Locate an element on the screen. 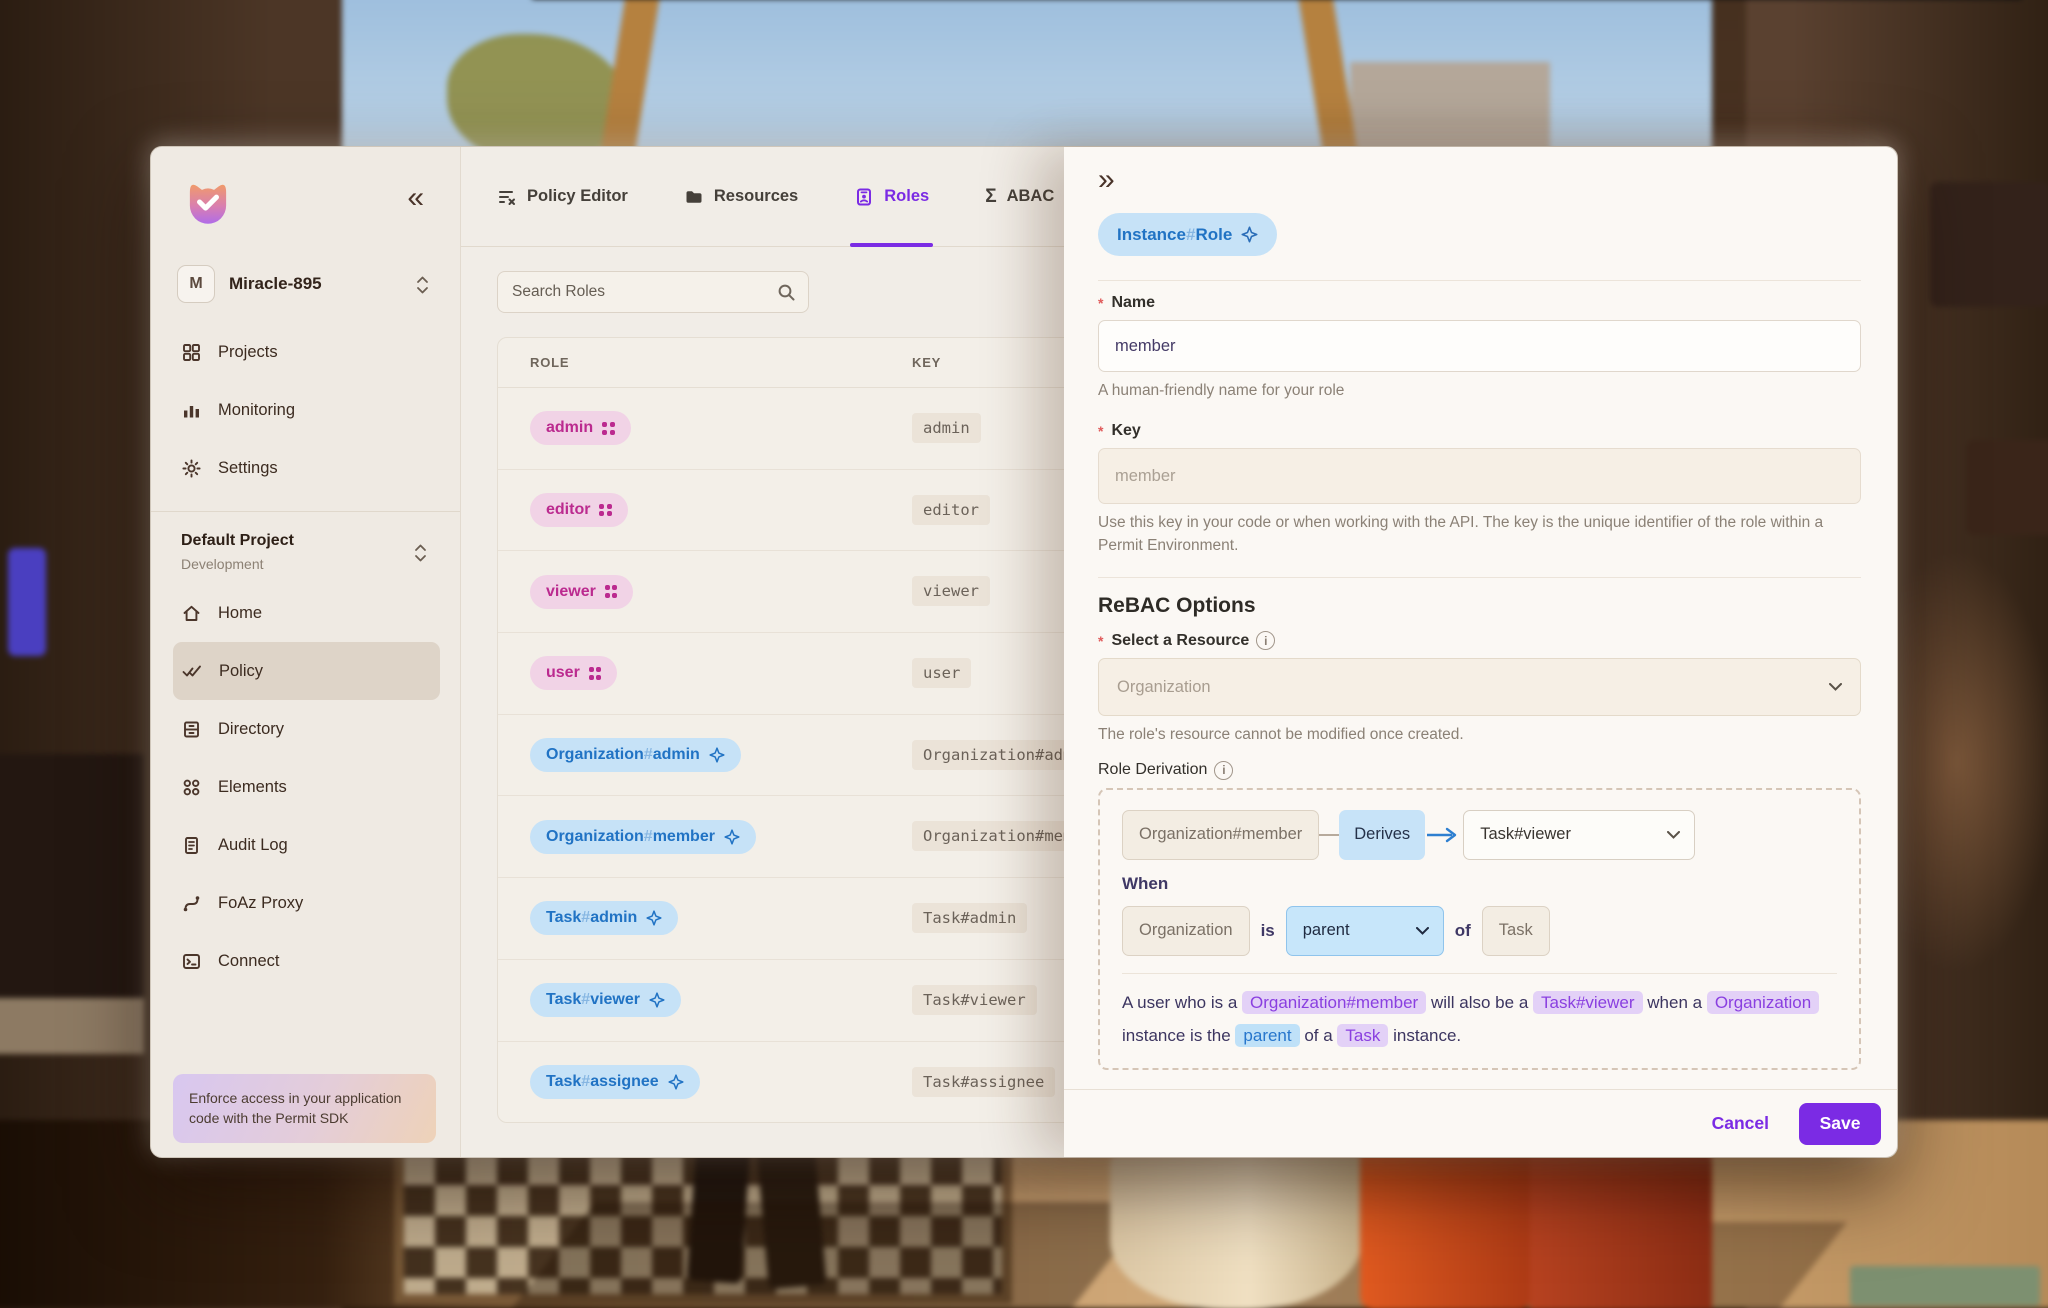  tab-label: Roles is located at coordinates (907, 196).